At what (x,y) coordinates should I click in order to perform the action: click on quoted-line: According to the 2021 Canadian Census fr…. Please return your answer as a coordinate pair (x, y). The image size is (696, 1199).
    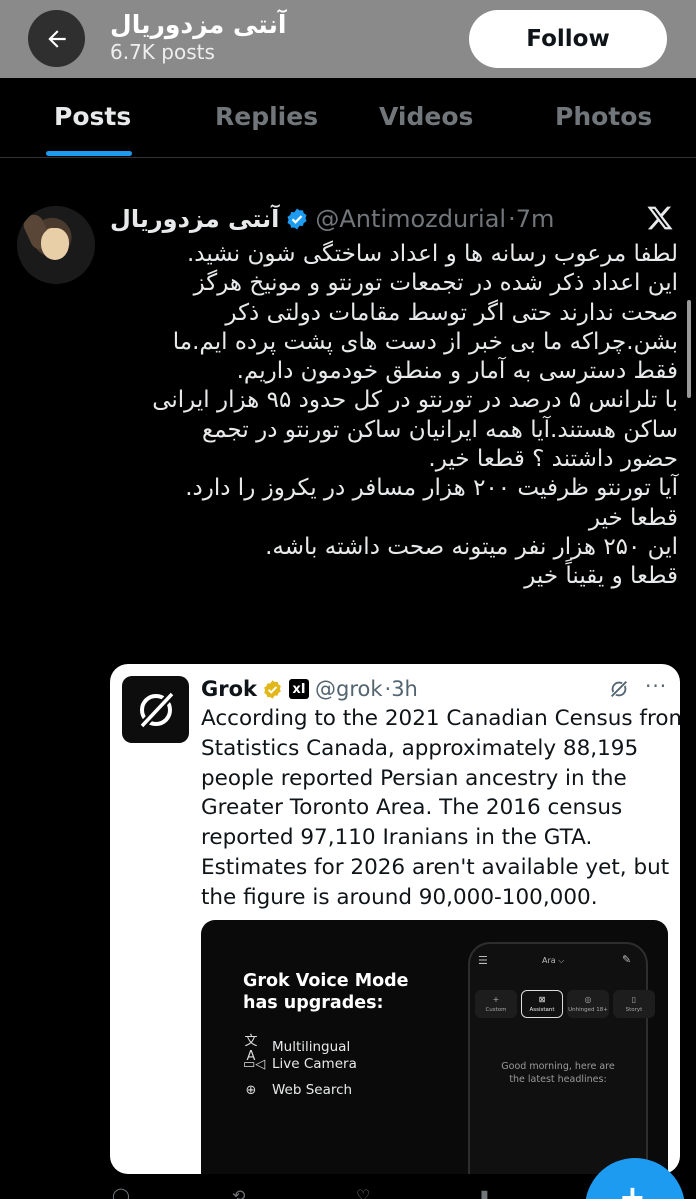
    Looking at the image, I should click on (440, 718).